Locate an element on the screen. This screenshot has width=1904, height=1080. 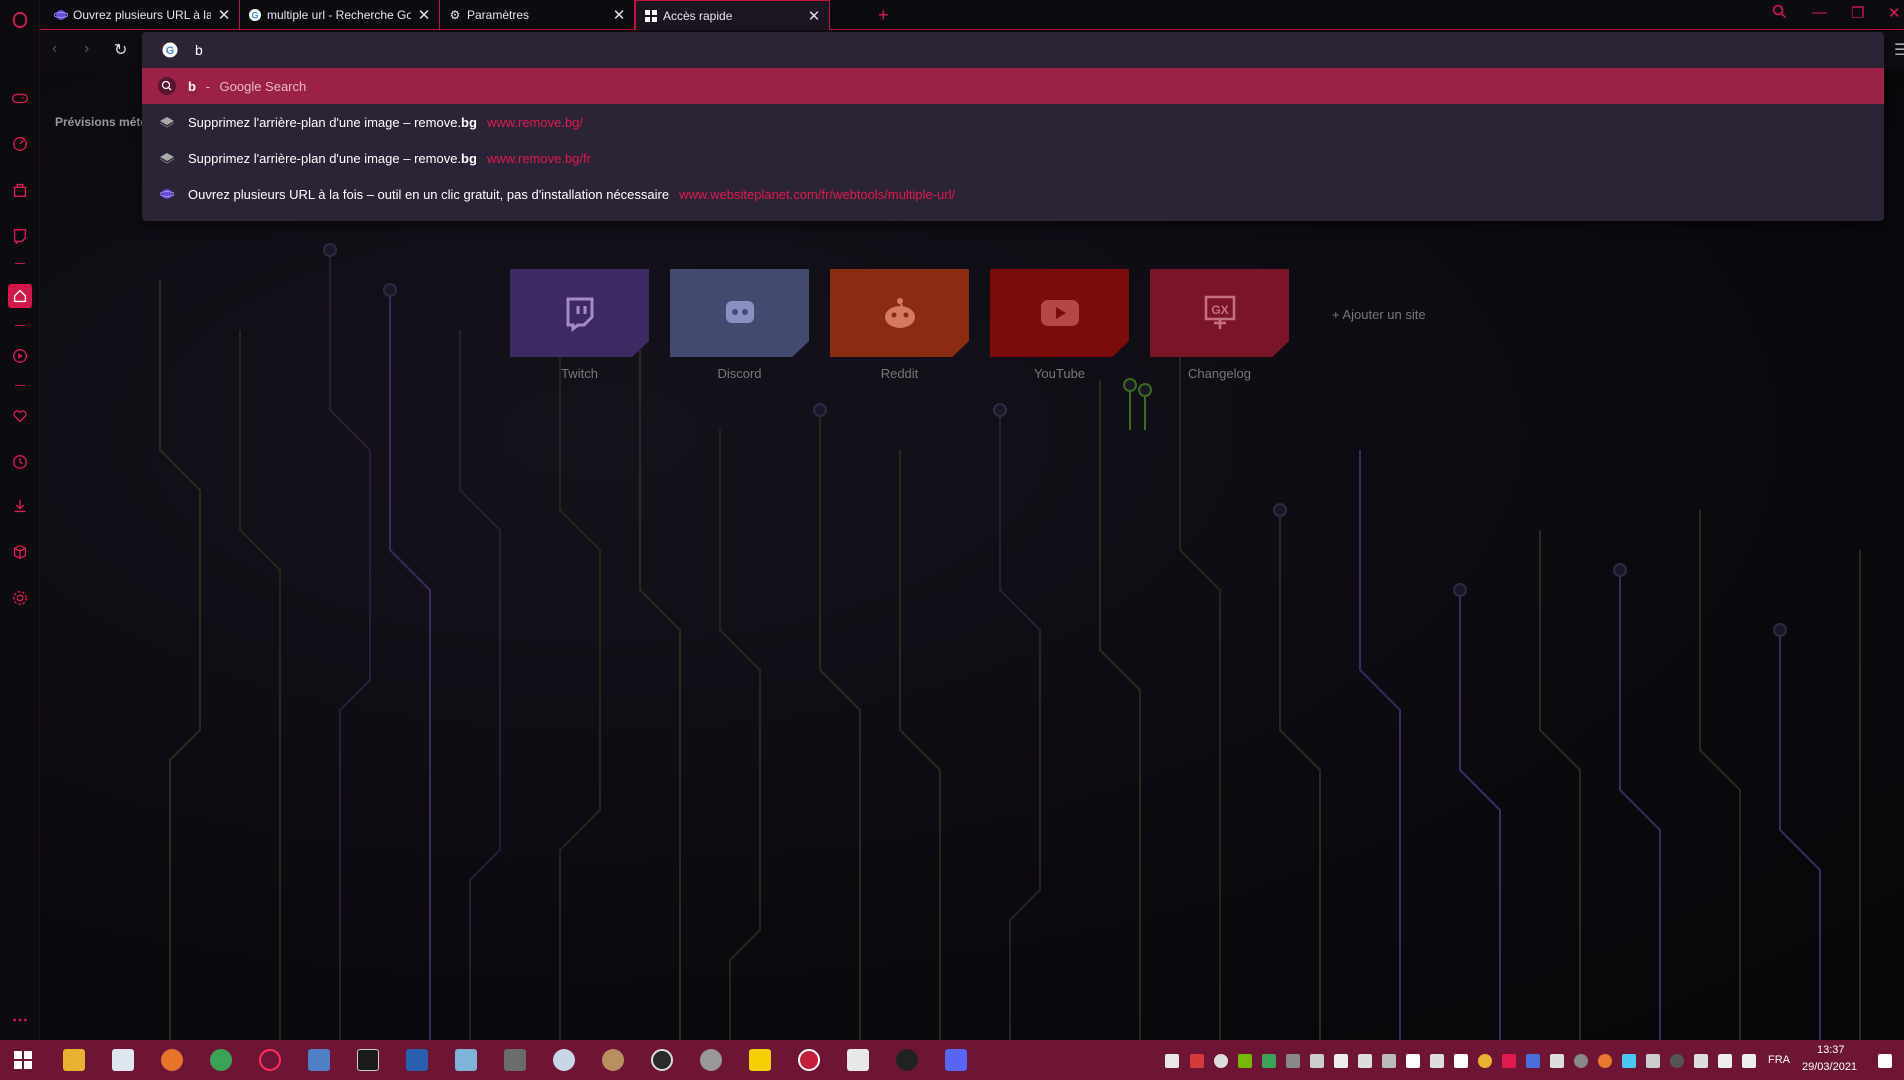
terminal-icon is located at coordinates (368, 1060).